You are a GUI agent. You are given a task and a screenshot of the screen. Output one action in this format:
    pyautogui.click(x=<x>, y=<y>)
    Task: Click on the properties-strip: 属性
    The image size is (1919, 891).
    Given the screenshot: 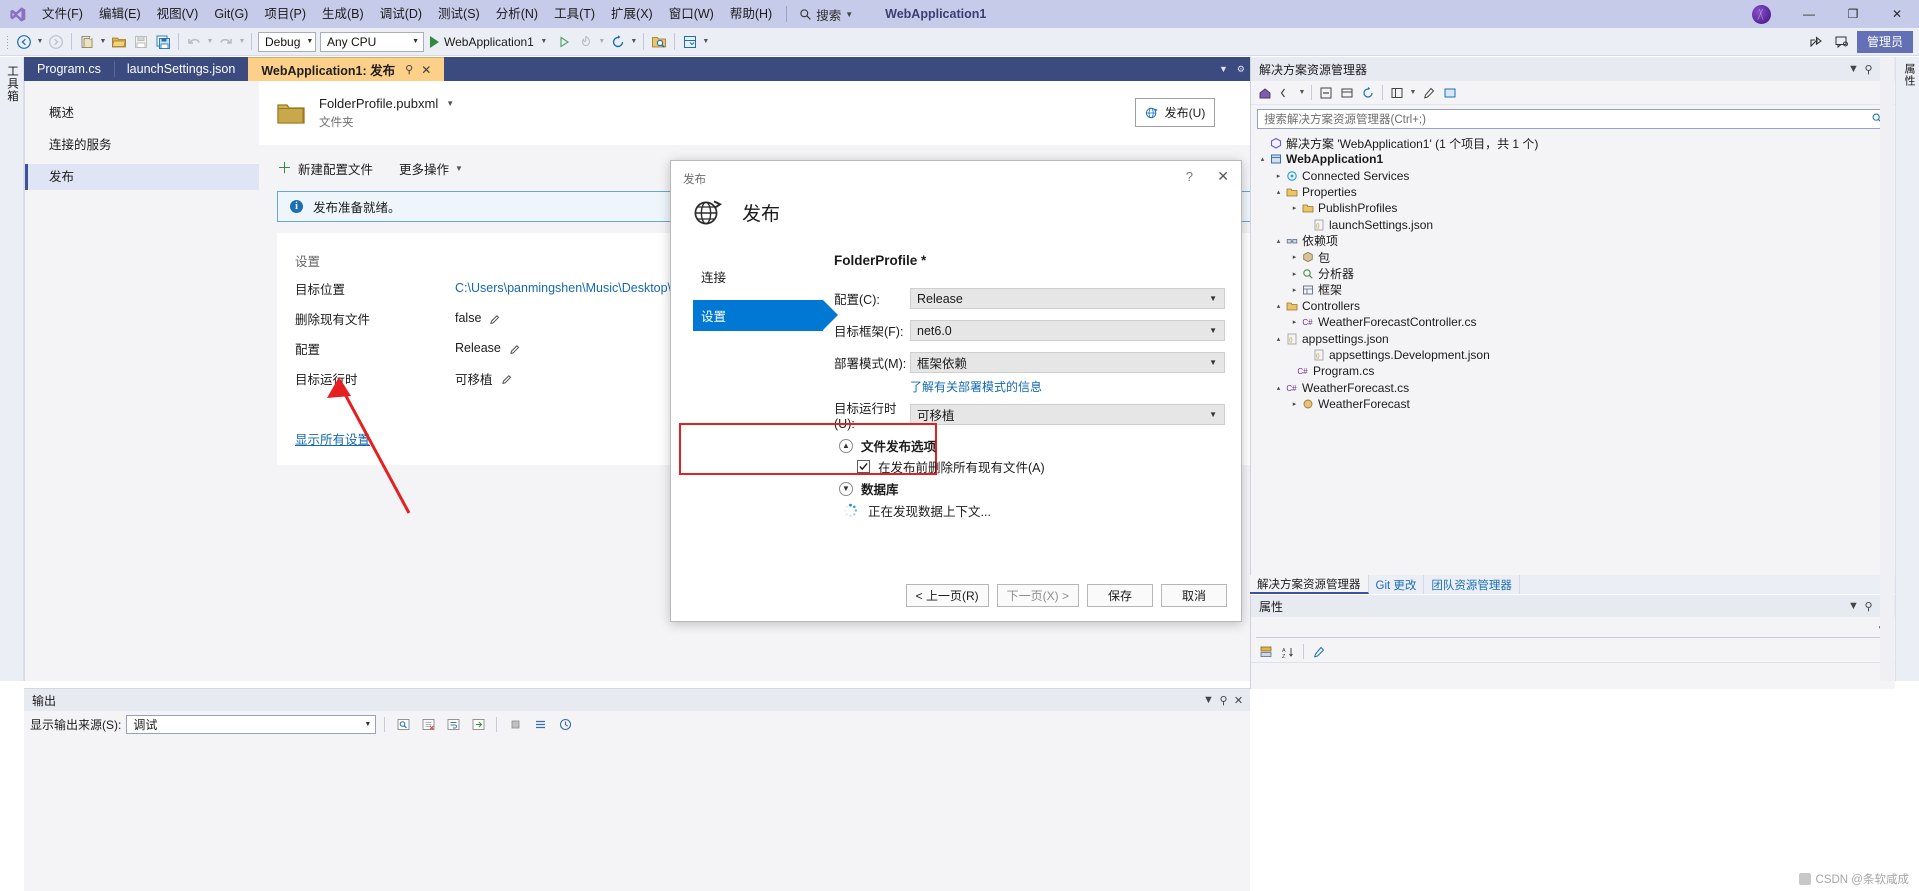 What is the action you would take?
    pyautogui.click(x=1907, y=369)
    